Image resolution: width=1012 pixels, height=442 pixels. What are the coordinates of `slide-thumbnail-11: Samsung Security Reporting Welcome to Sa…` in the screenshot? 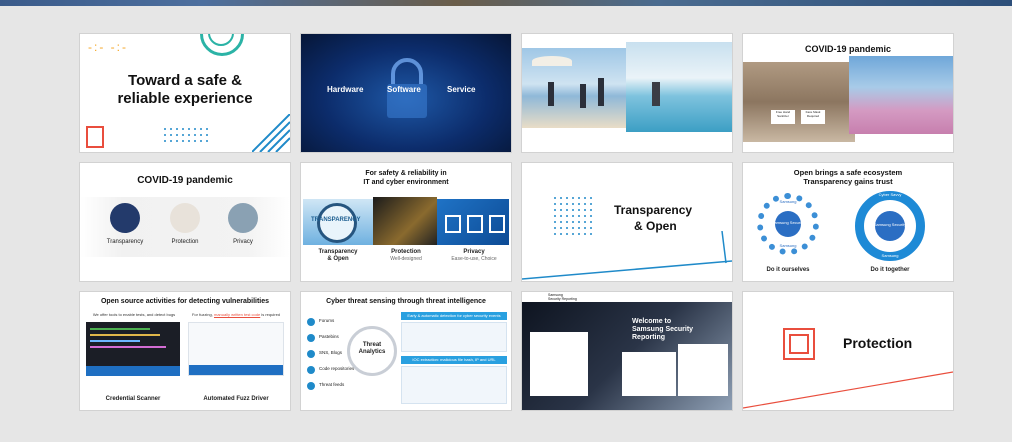 It's located at (627, 351).